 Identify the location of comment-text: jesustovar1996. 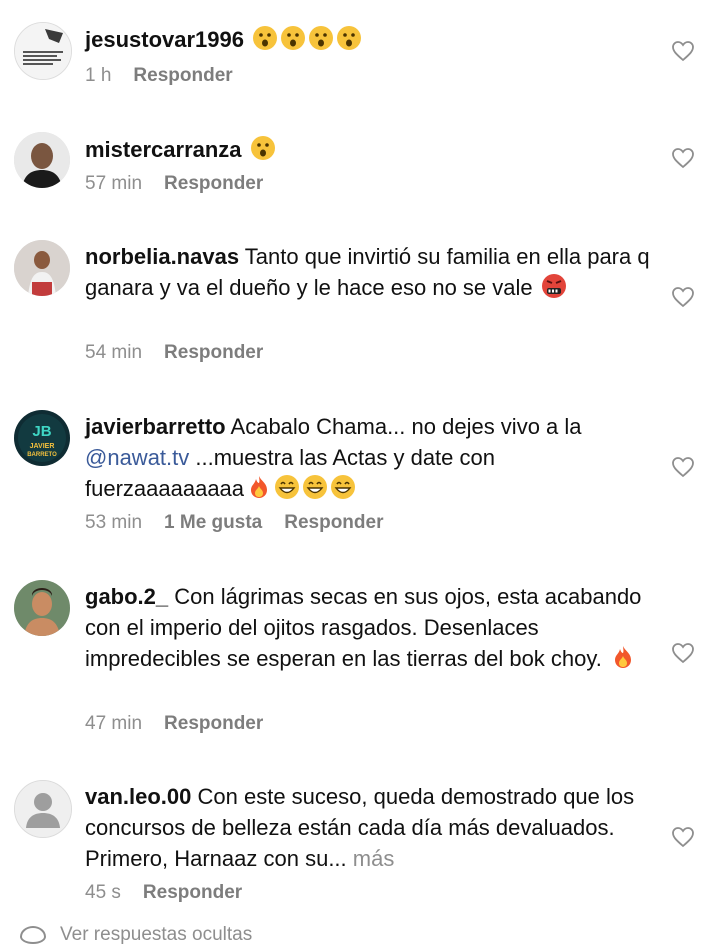
(367, 39).